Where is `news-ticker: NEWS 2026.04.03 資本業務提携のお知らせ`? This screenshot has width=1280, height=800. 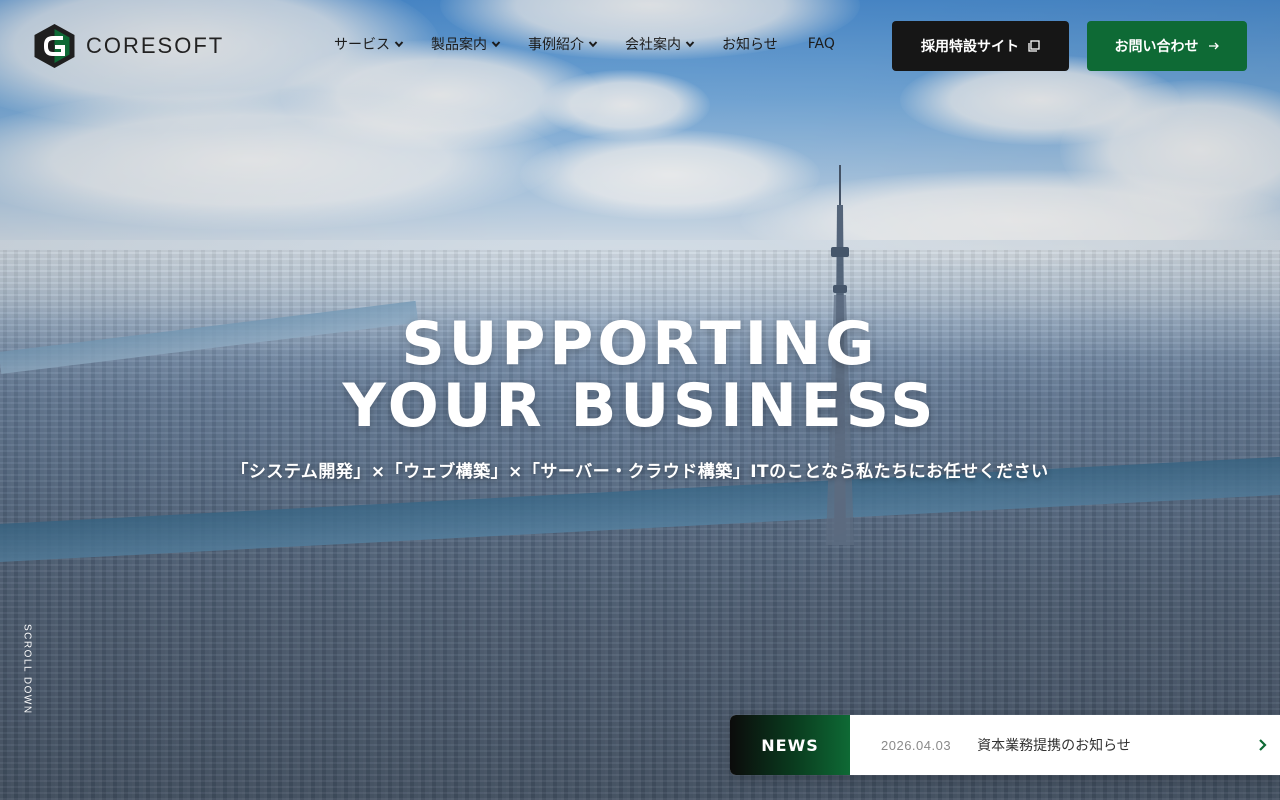
news-ticker: NEWS 2026.04.03 資本業務提携のお知らせ is located at coordinates (1005, 745).